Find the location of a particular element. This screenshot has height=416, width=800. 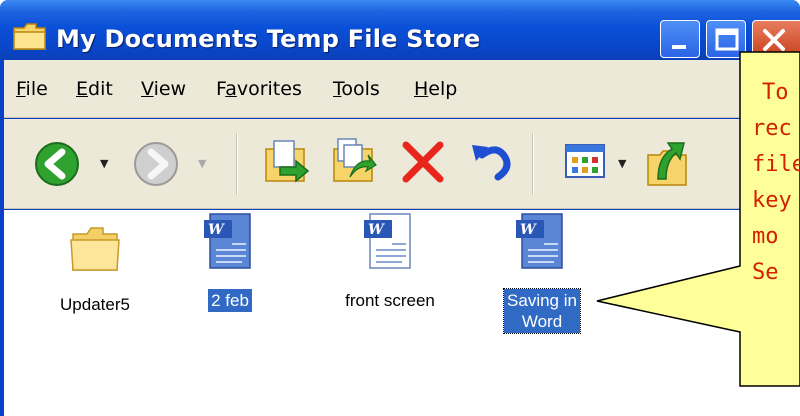

maximize-button is located at coordinates (726, 39).